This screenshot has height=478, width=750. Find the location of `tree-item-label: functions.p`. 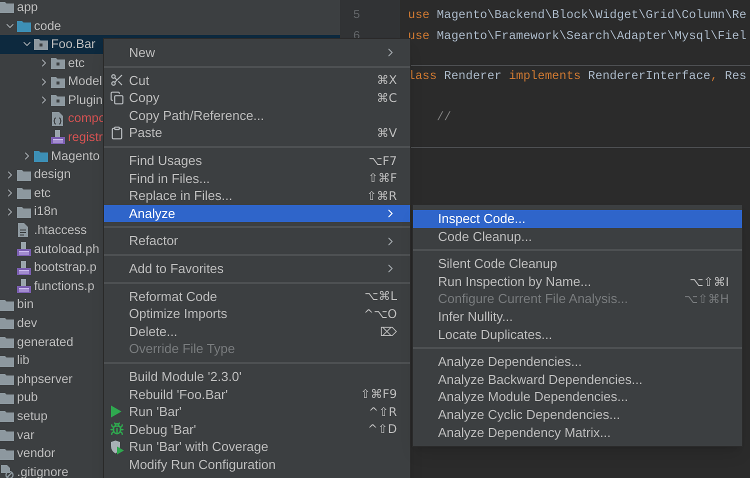

tree-item-label: functions.p is located at coordinates (64, 286).